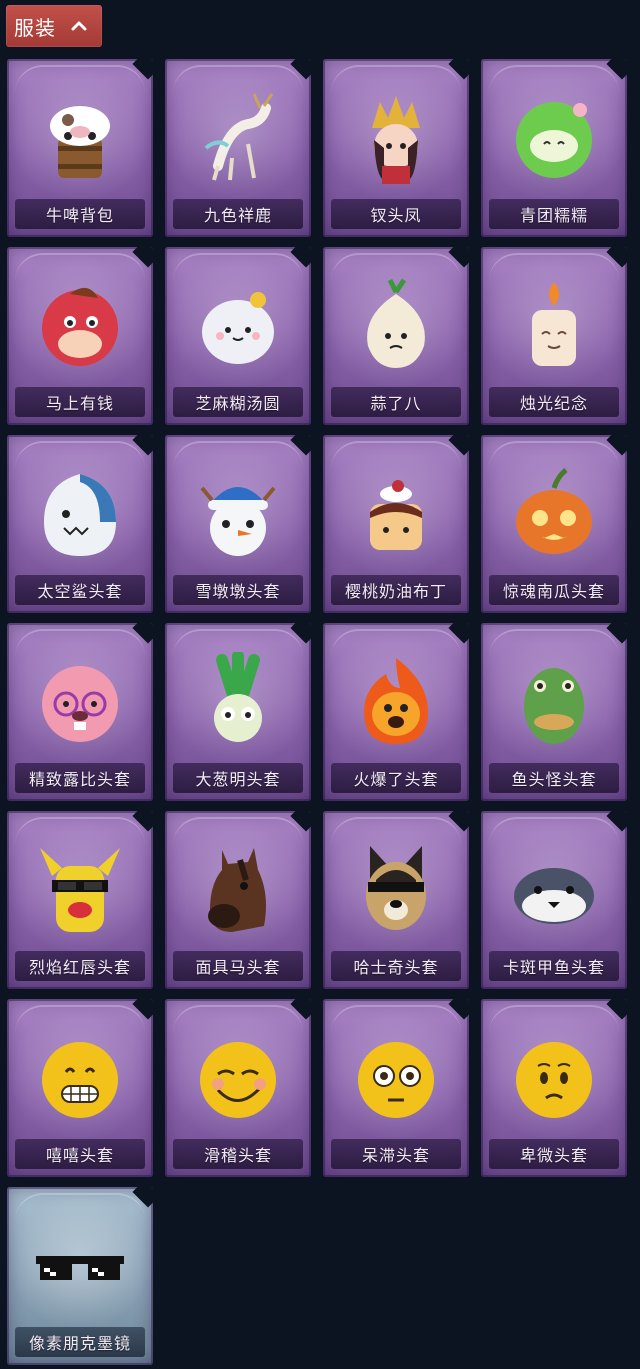  I want to click on outfit-item-card: 钗头凤, so click(396, 148).